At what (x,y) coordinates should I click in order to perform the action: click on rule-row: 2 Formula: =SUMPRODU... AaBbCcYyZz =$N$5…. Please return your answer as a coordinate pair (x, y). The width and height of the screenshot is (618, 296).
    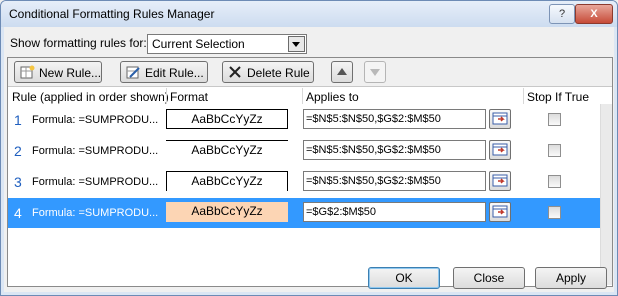
    Looking at the image, I should click on (304, 151).